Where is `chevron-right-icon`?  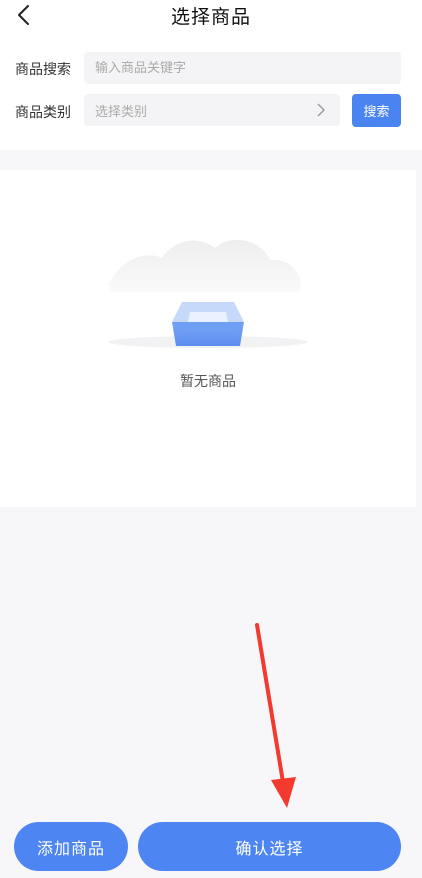 chevron-right-icon is located at coordinates (321, 110).